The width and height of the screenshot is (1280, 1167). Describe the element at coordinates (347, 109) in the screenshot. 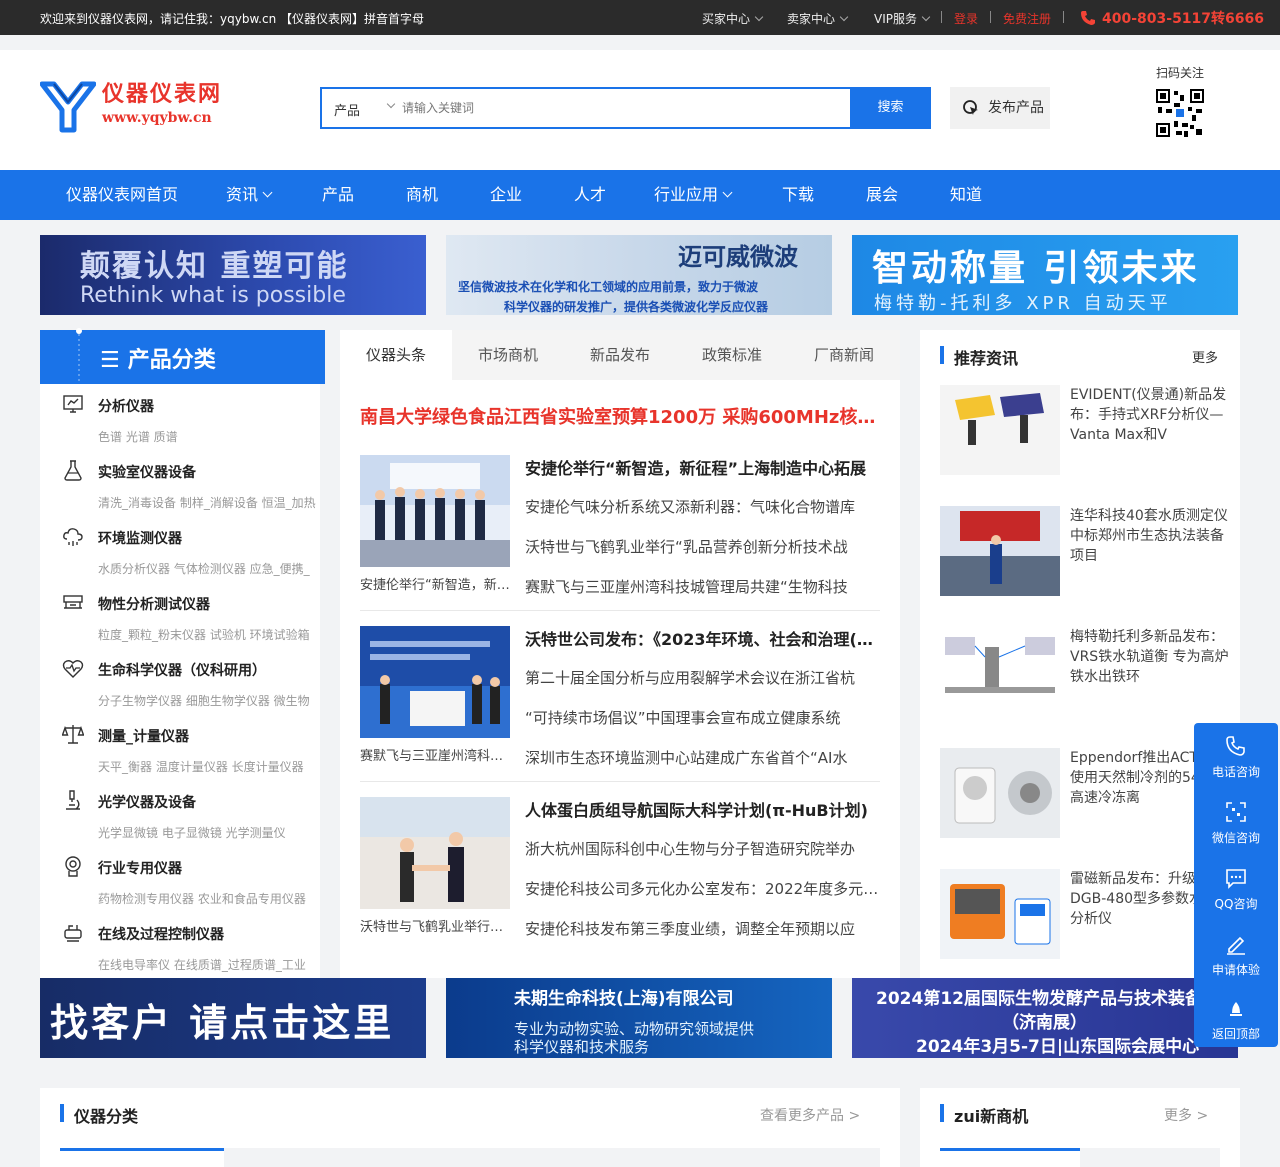

I see `search-category-select: 产品` at that location.